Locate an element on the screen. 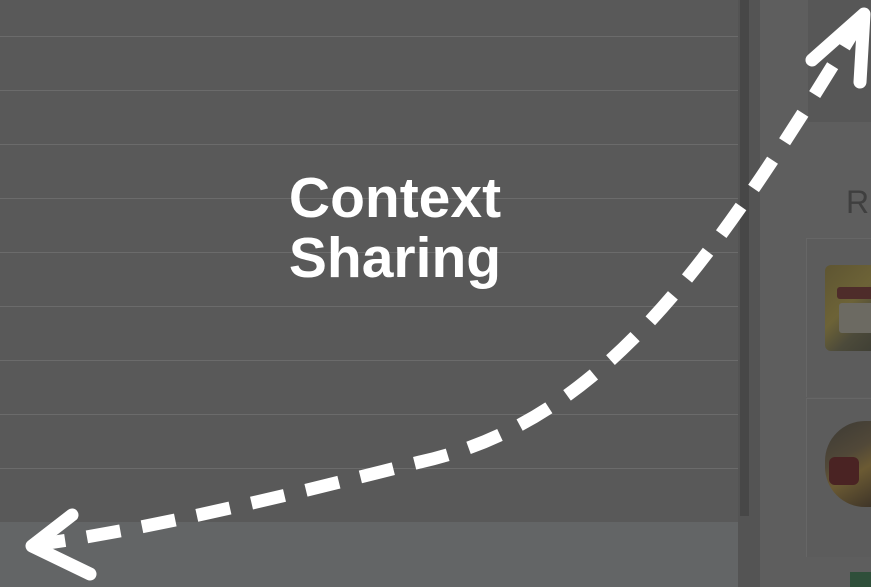  arrowhead-icon is located at coordinates (838, 48).